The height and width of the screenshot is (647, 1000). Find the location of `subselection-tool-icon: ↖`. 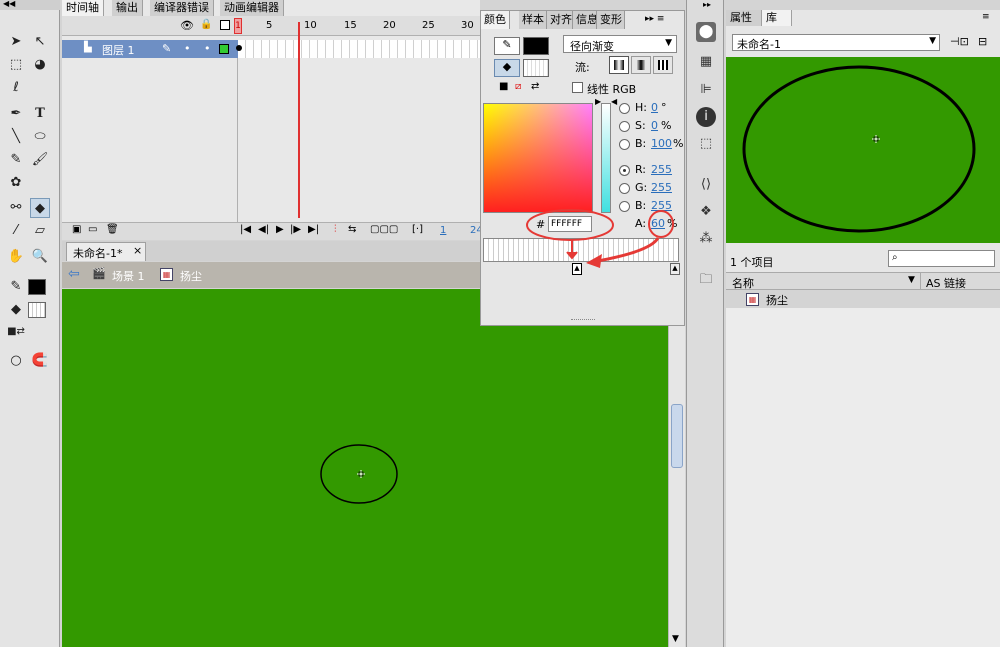

subselection-tool-icon: ↖ is located at coordinates (40, 42).